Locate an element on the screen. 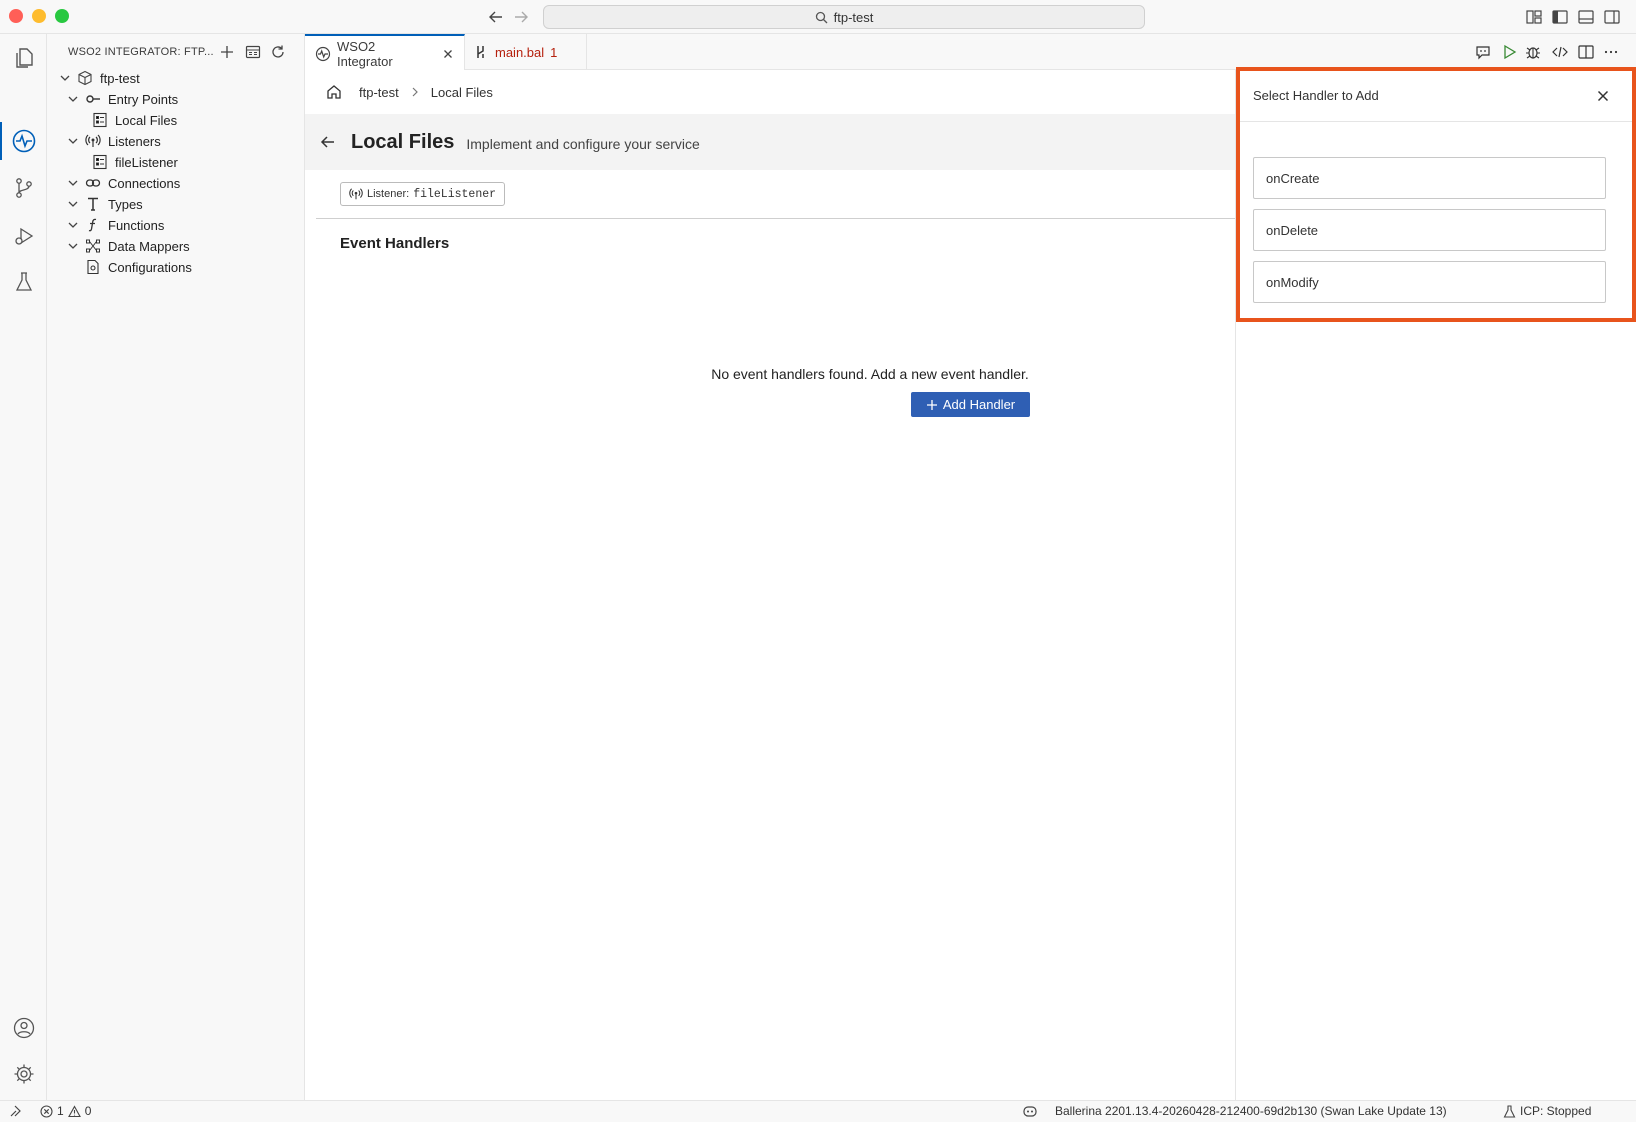 This screenshot has height=1122, width=1636. toggle-secondary-sidebar-icon is located at coordinates (1612, 17).